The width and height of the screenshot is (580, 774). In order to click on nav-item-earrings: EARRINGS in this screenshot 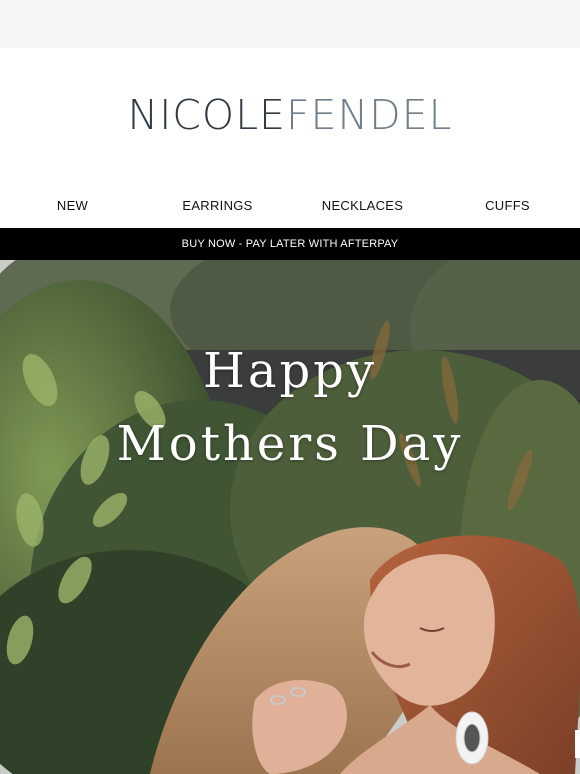, I will do `click(217, 205)`.